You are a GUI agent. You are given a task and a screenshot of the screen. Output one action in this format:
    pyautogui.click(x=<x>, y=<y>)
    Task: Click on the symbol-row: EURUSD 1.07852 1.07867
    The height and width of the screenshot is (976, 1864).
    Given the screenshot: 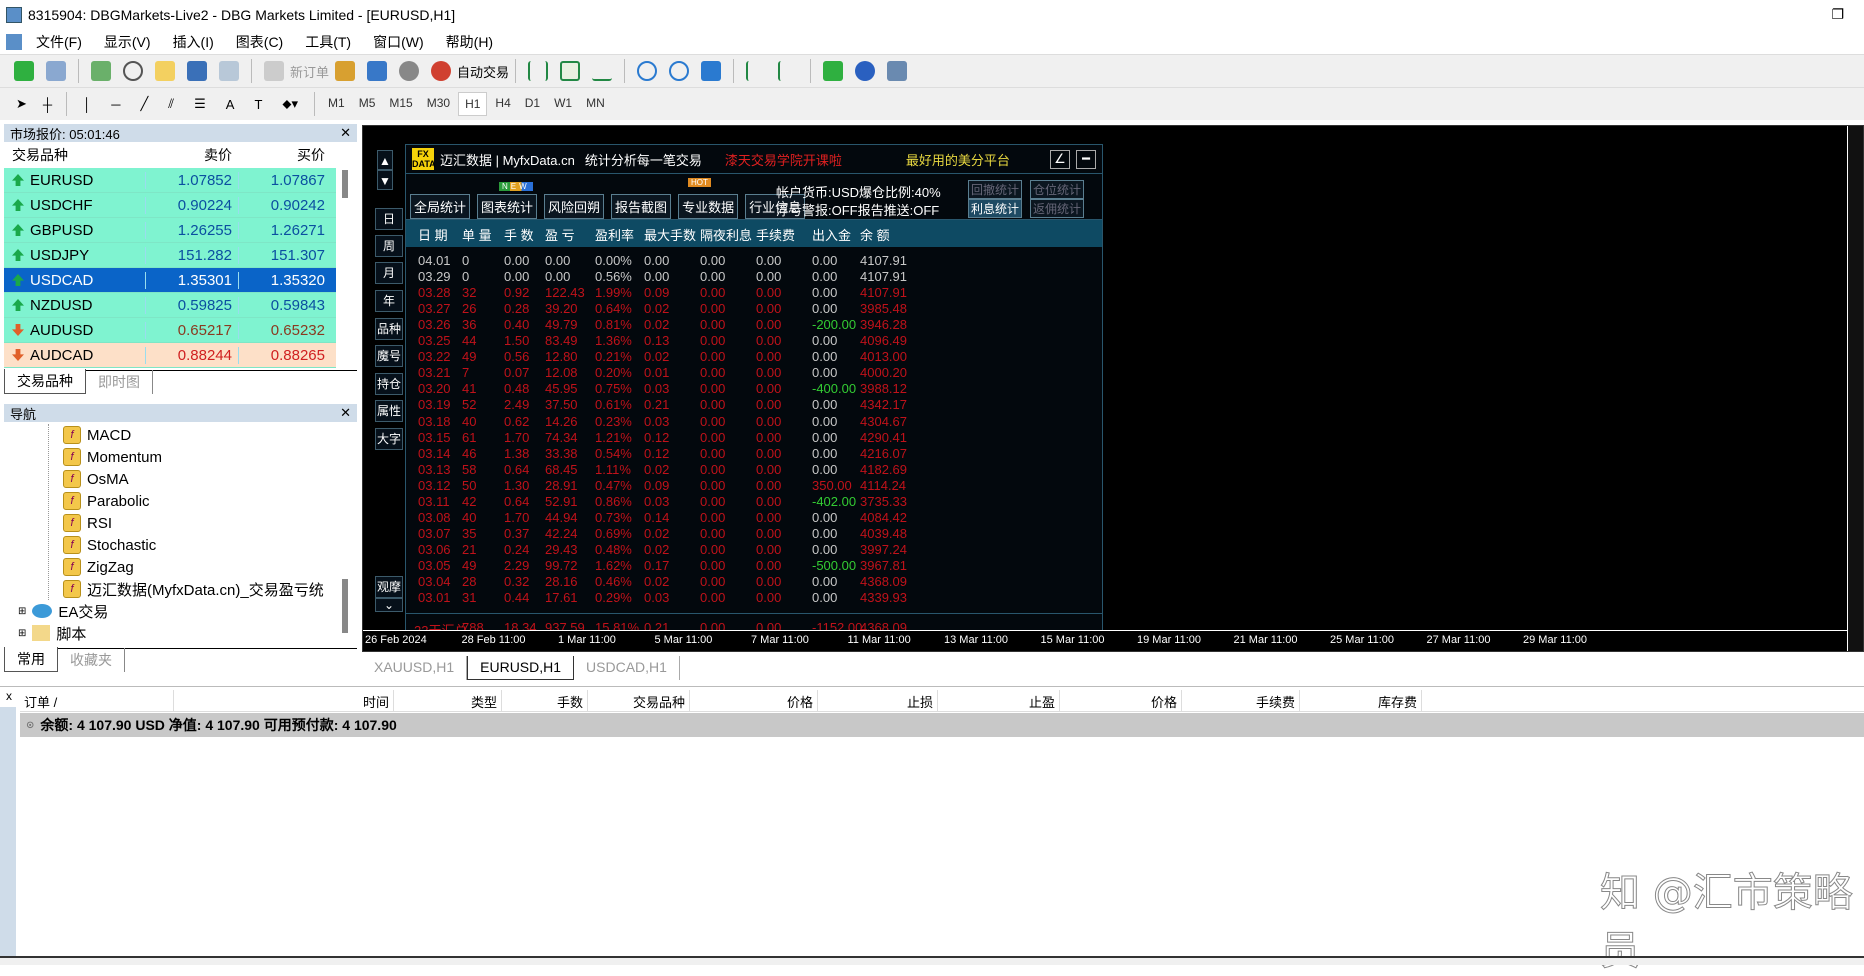 What is the action you would take?
    pyautogui.click(x=170, y=180)
    